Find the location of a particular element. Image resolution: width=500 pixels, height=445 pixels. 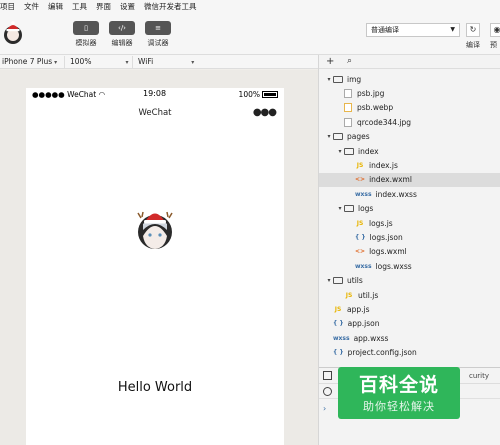

tree-file: psb.webp is located at coordinates (409, 108).